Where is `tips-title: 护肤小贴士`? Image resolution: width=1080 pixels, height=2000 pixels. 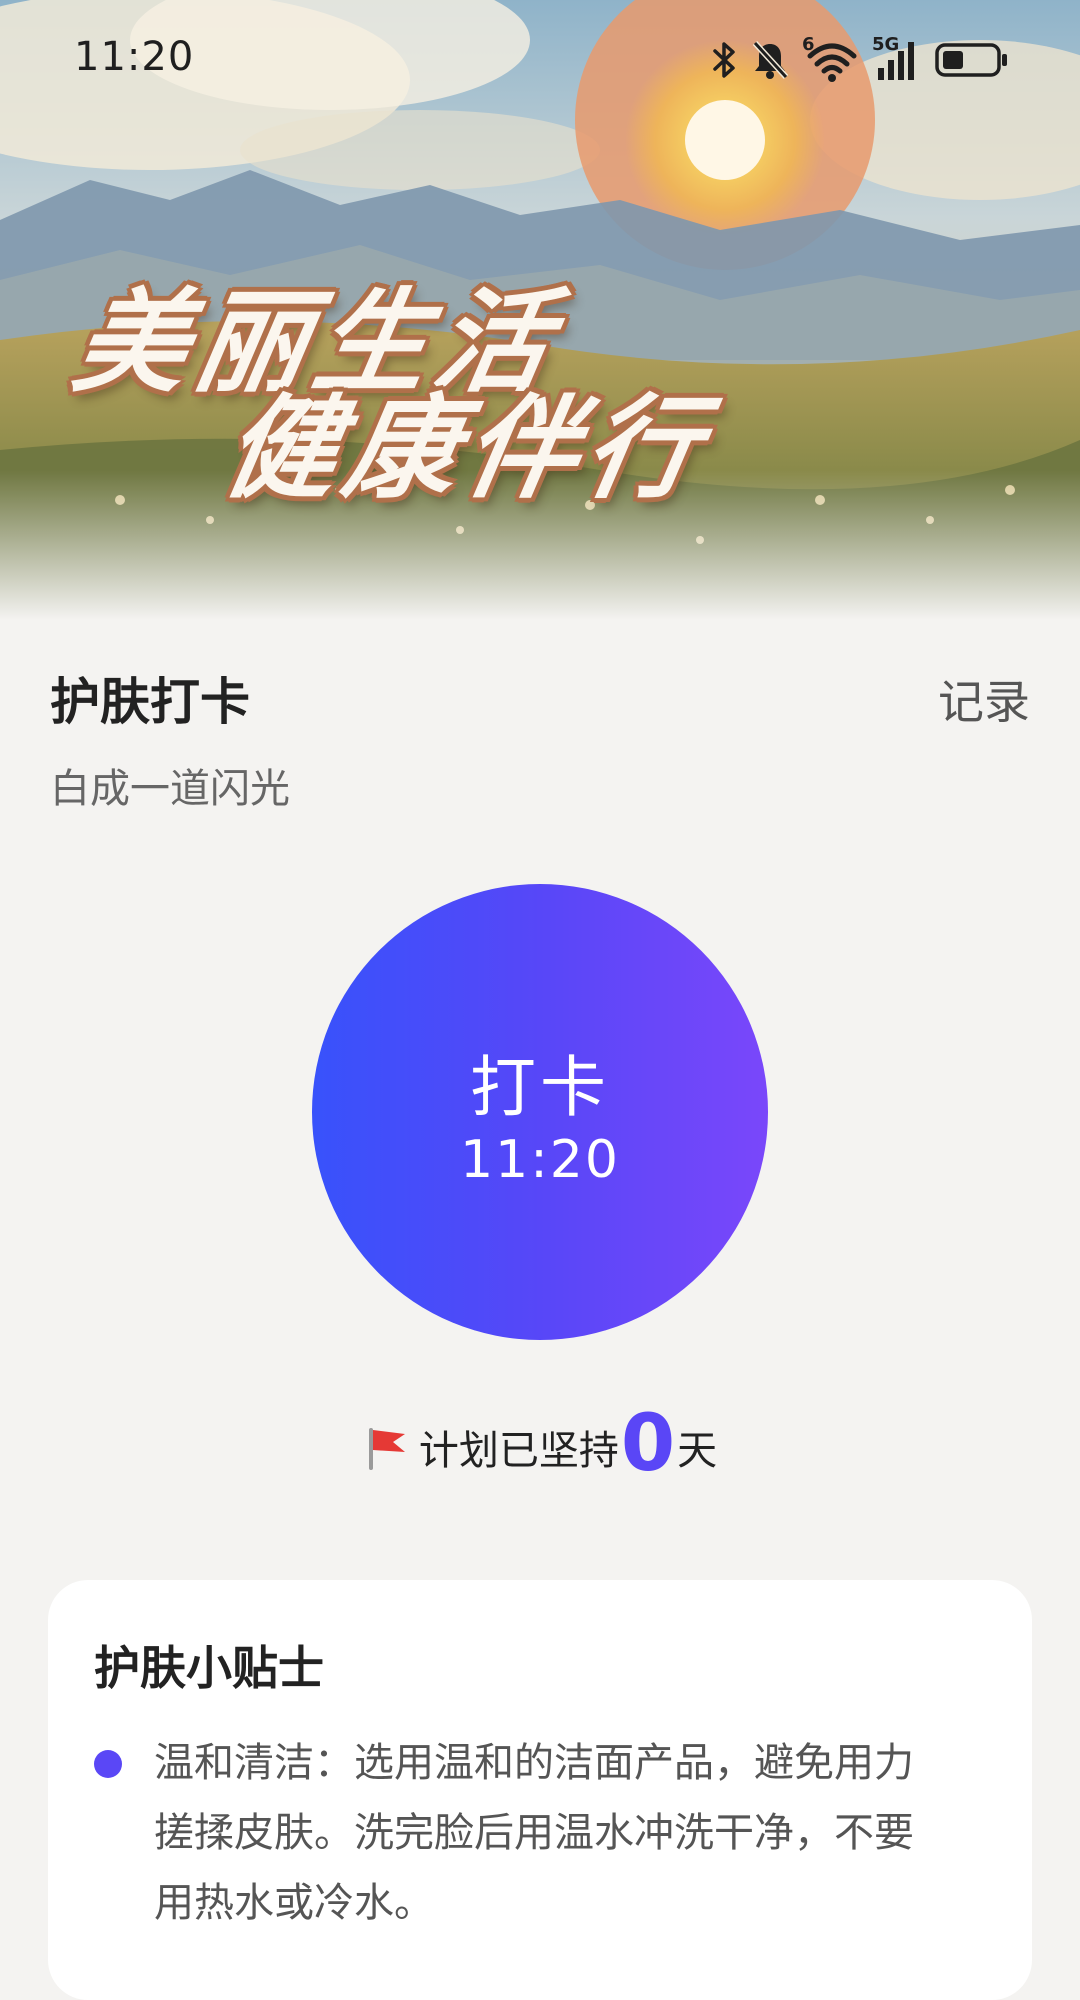 tips-title: 护肤小贴士 is located at coordinates (209, 1668).